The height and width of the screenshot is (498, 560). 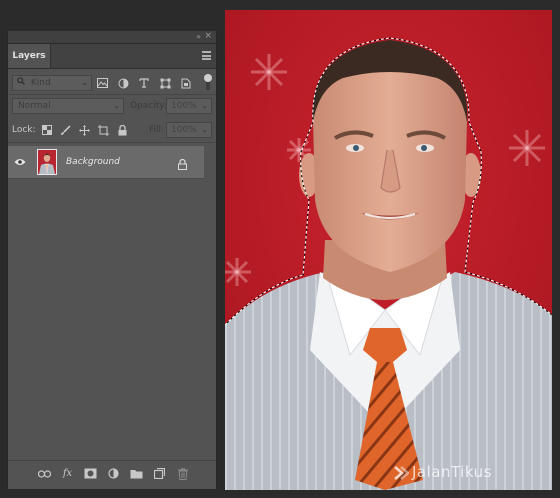 I want to click on shape-filter-icon, so click(x=165, y=83).